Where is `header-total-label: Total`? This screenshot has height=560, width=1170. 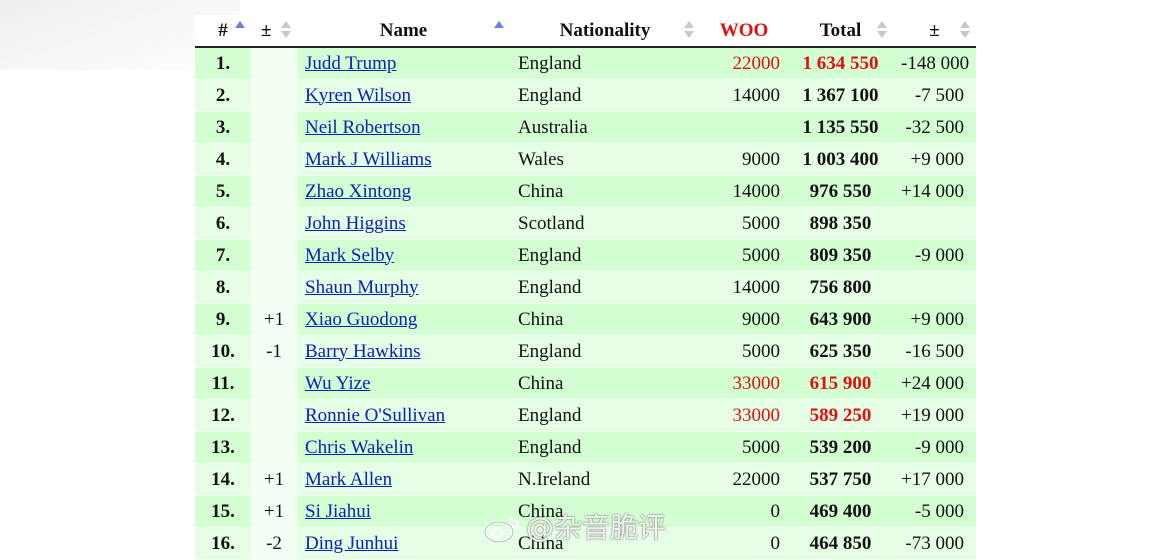
header-total-label: Total is located at coordinates (840, 30).